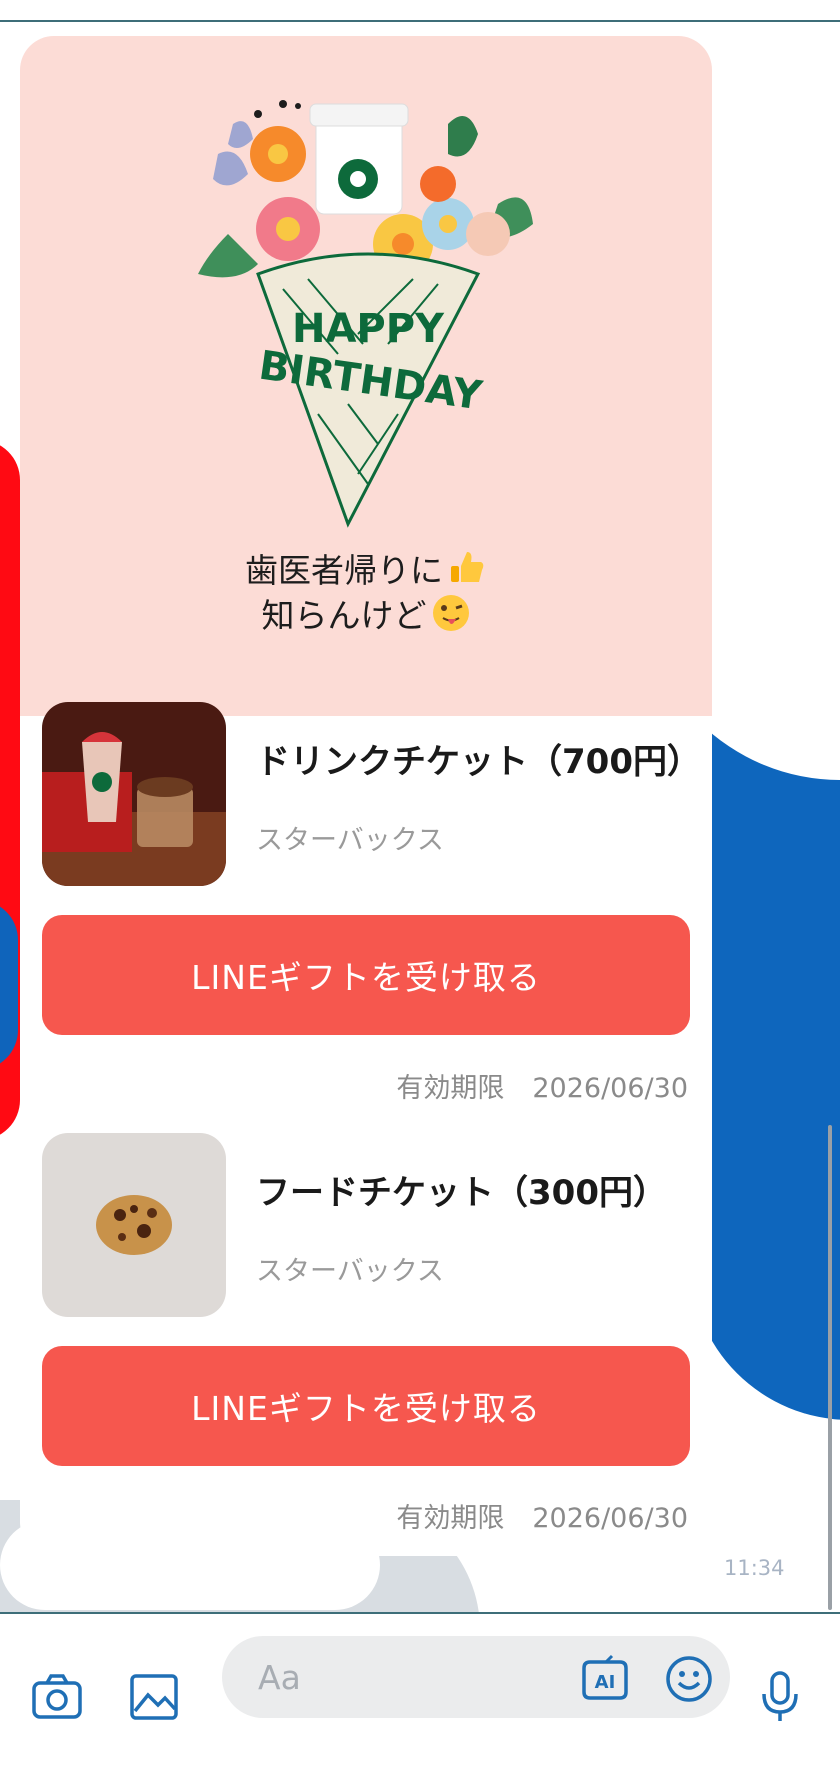  I want to click on birthday-bouquet-illustration: HAPPY BIRTHDAY, so click(365, 314).